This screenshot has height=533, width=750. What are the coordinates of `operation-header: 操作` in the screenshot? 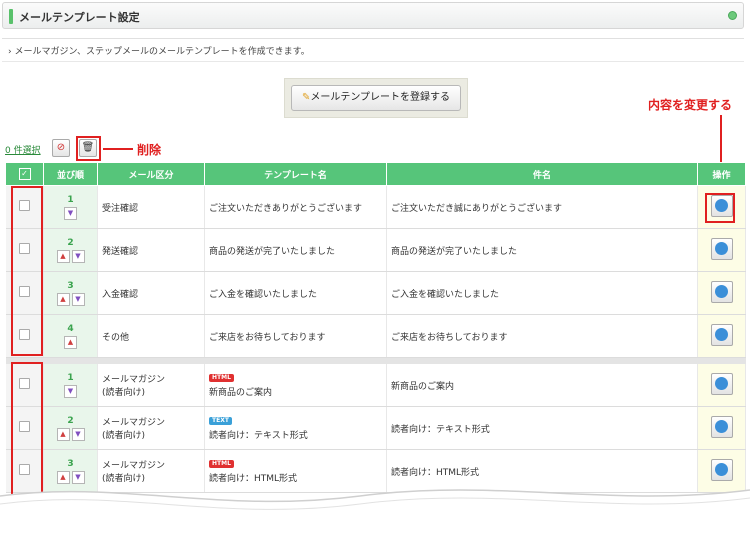 It's located at (721, 174).